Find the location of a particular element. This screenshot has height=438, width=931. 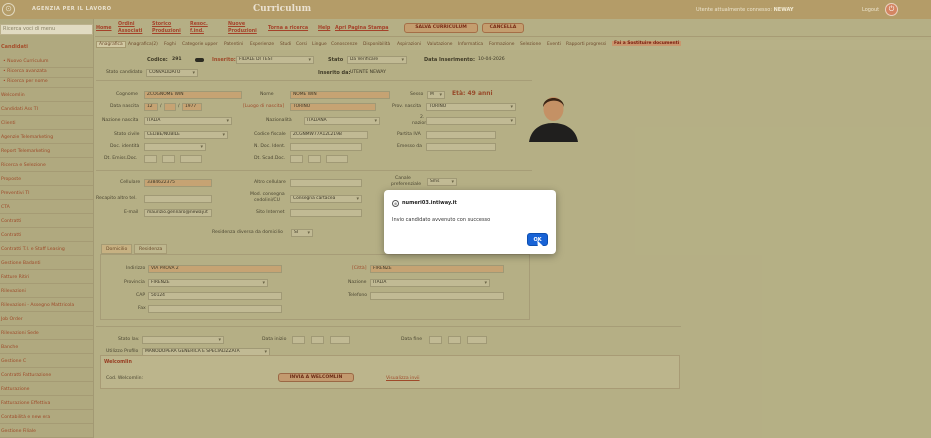

dialog-message: Invio candidato avvenuto con successo is located at coordinates (441, 220).